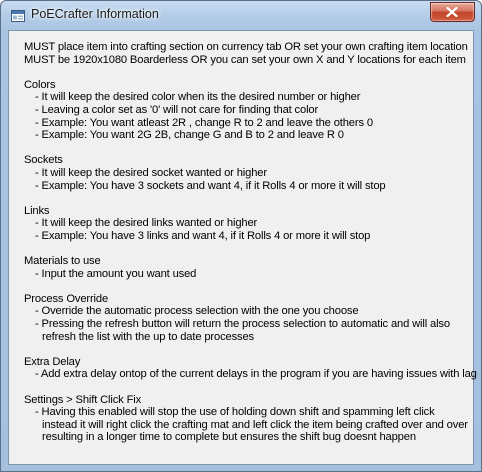 The height and width of the screenshot is (472, 482). Describe the element at coordinates (18, 15) in the screenshot. I see `app-window-icon` at that location.